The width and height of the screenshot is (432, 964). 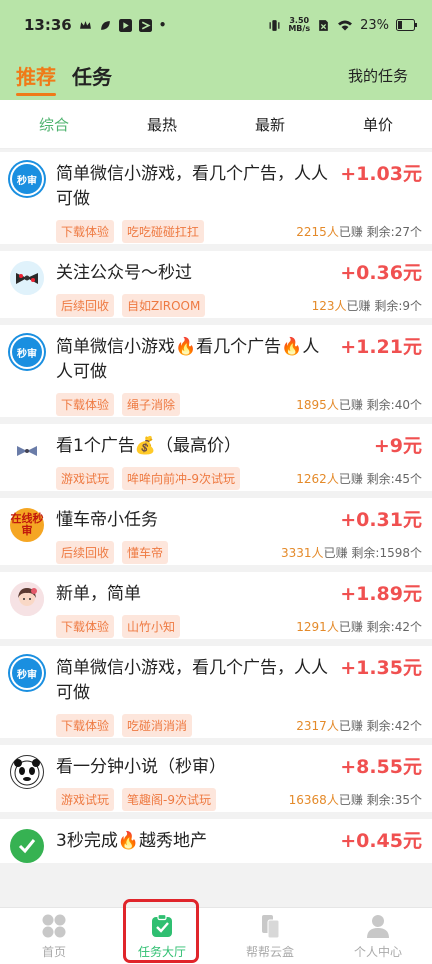 What do you see at coordinates (323, 25) in the screenshot?
I see `no-sim-icon` at bounding box center [323, 25].